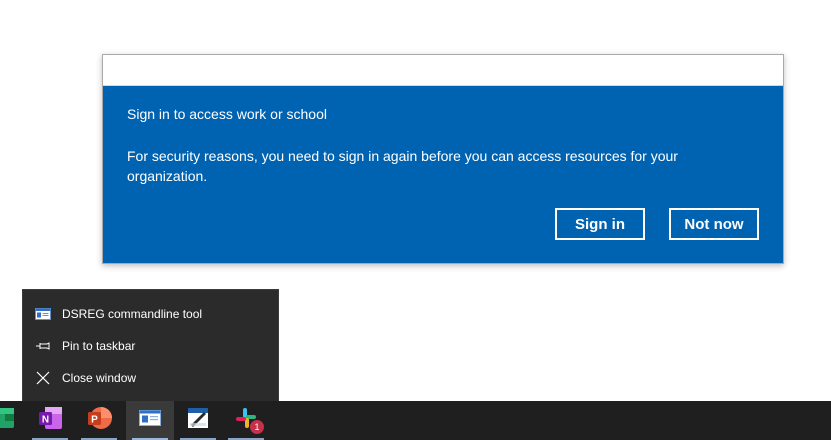  I want to click on excel-icon, so click(7, 420).